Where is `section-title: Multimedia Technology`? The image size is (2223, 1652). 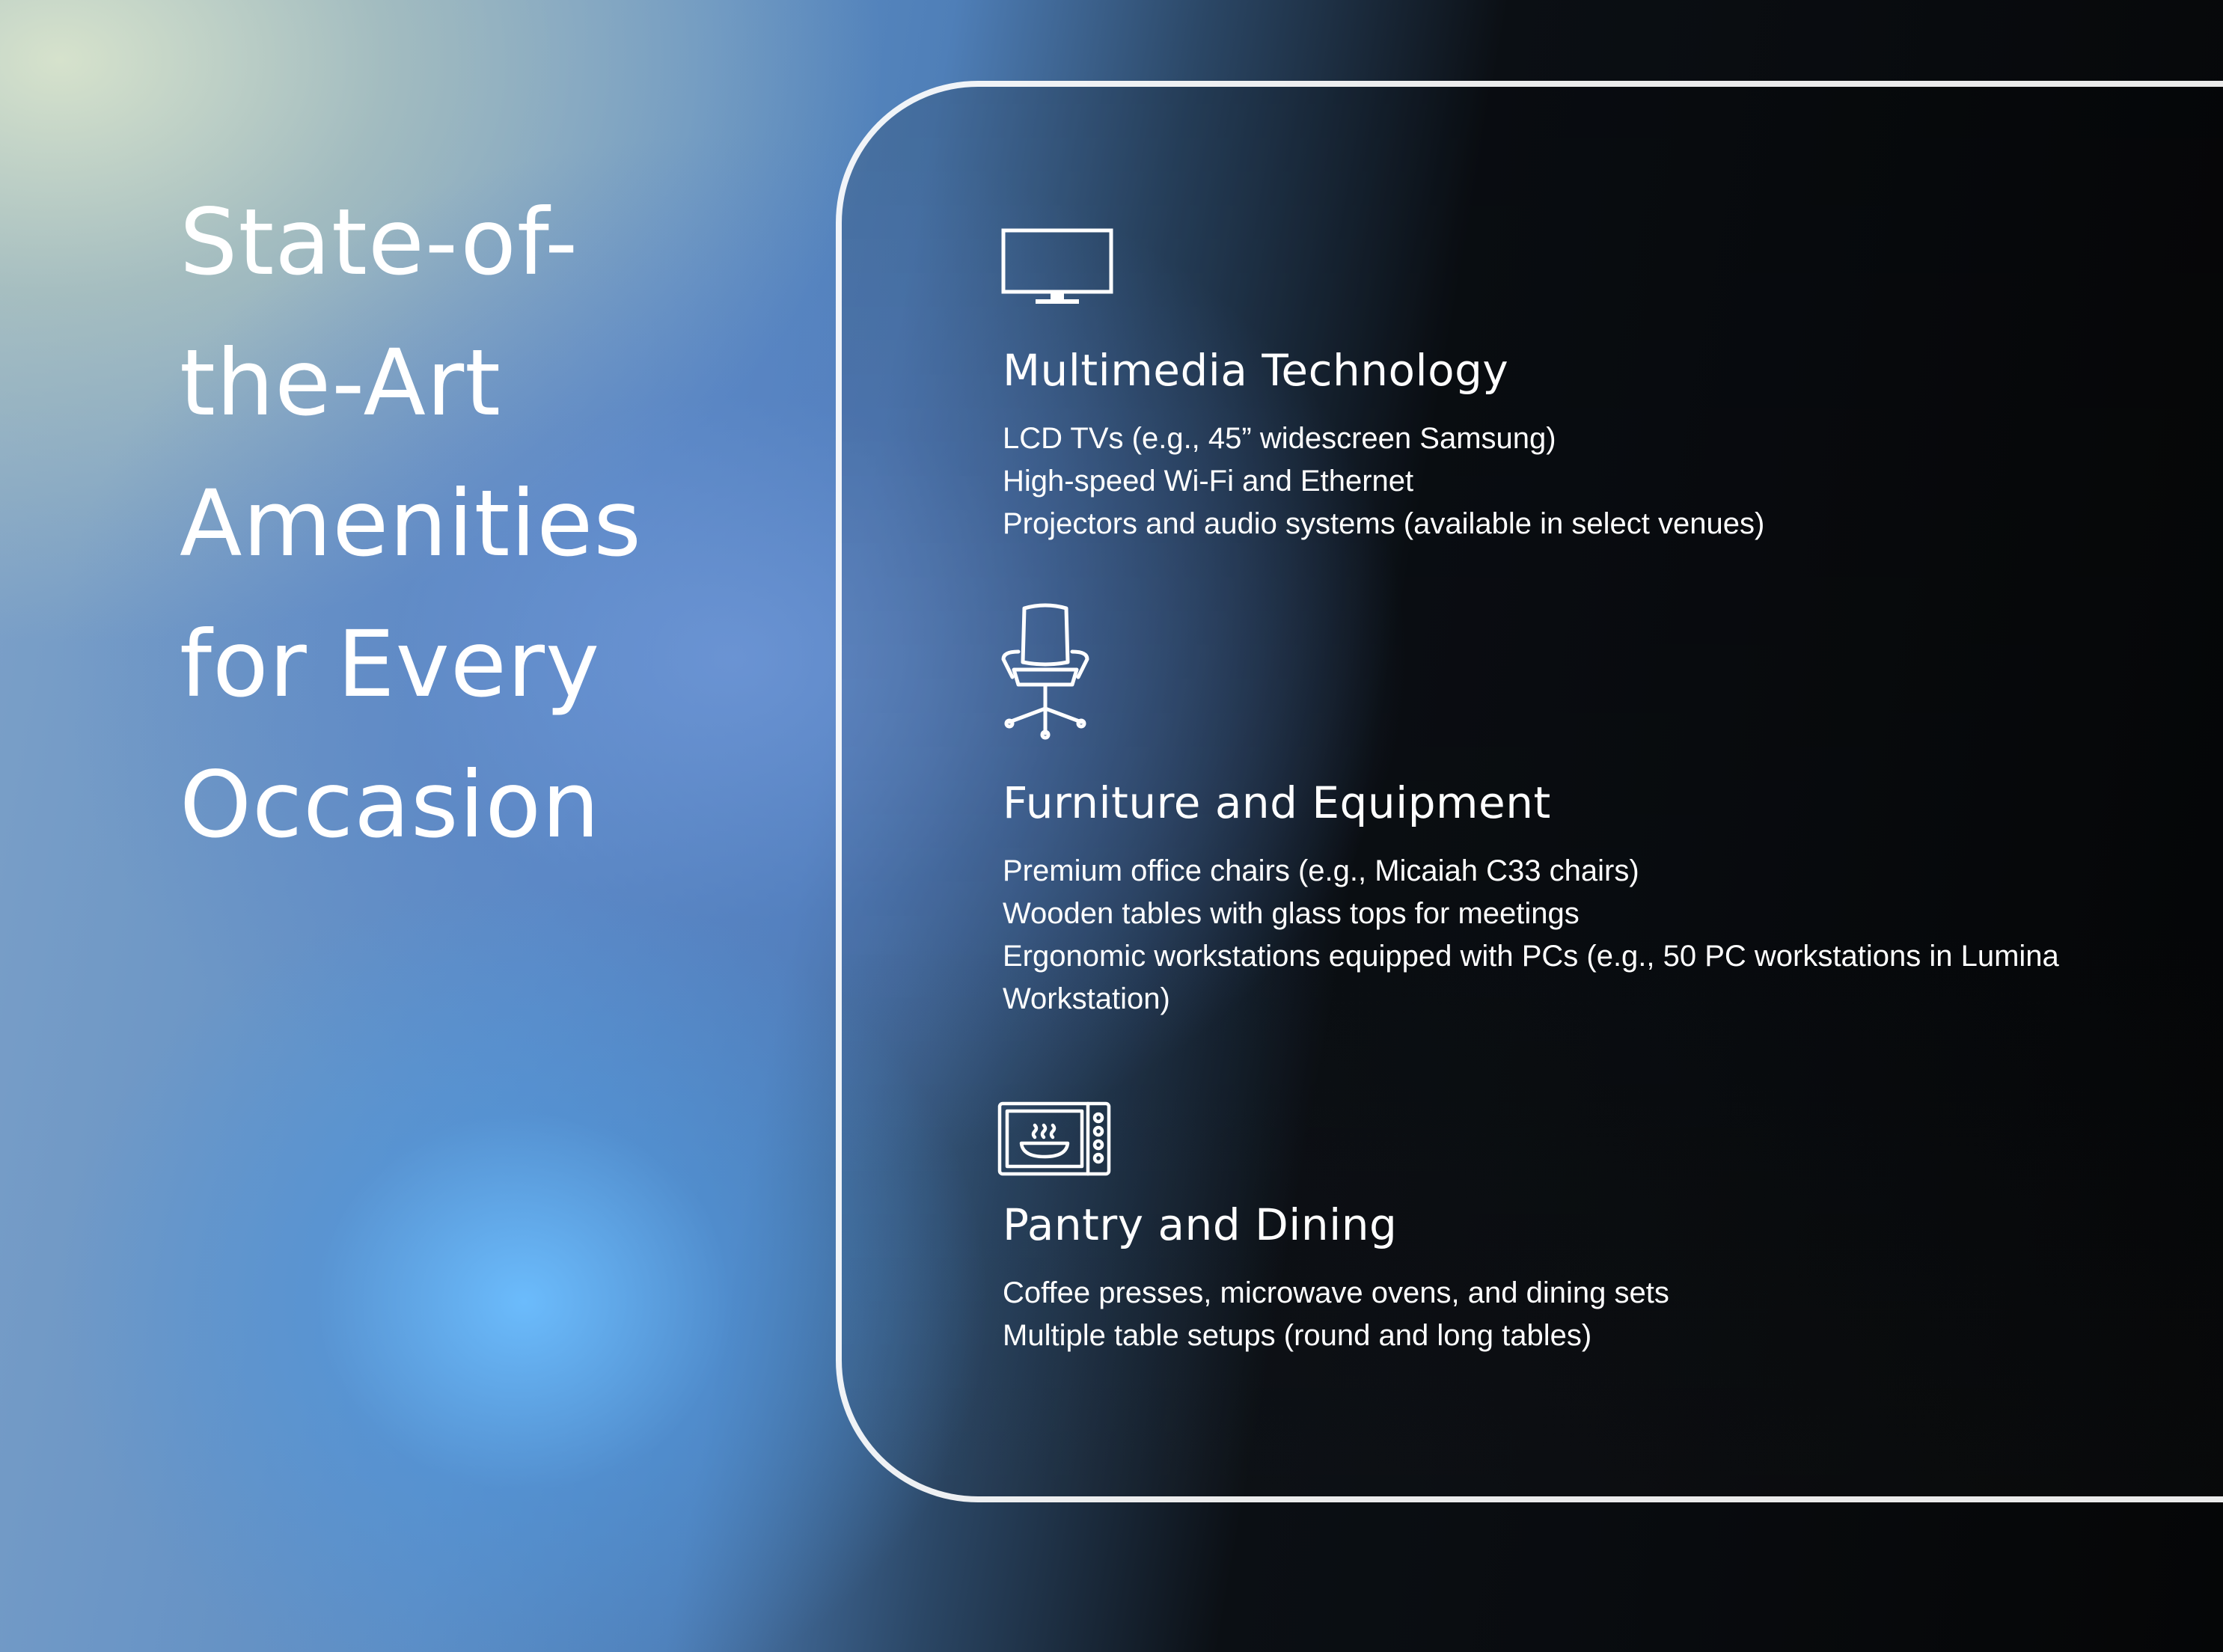
section-title: Multimedia Technology is located at coordinates (1256, 370).